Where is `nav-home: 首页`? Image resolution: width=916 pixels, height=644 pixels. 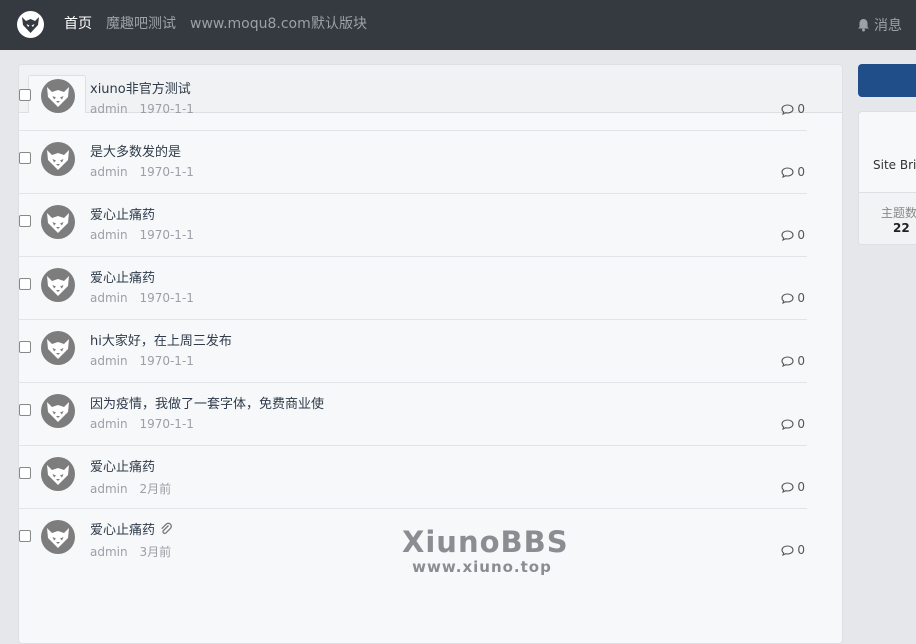
nav-home: 首页 is located at coordinates (78, 25).